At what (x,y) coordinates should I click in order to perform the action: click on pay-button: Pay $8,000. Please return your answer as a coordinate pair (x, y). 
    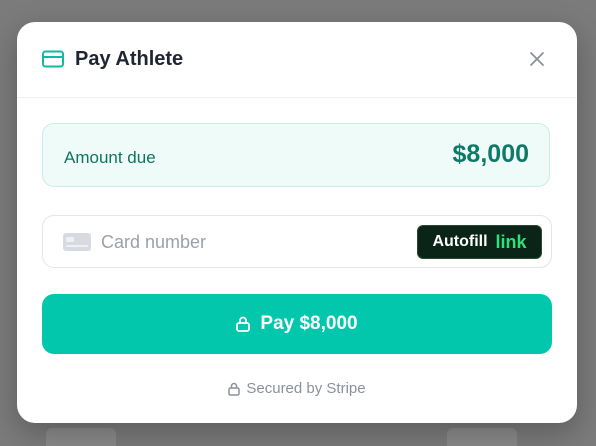
    Looking at the image, I should click on (297, 324).